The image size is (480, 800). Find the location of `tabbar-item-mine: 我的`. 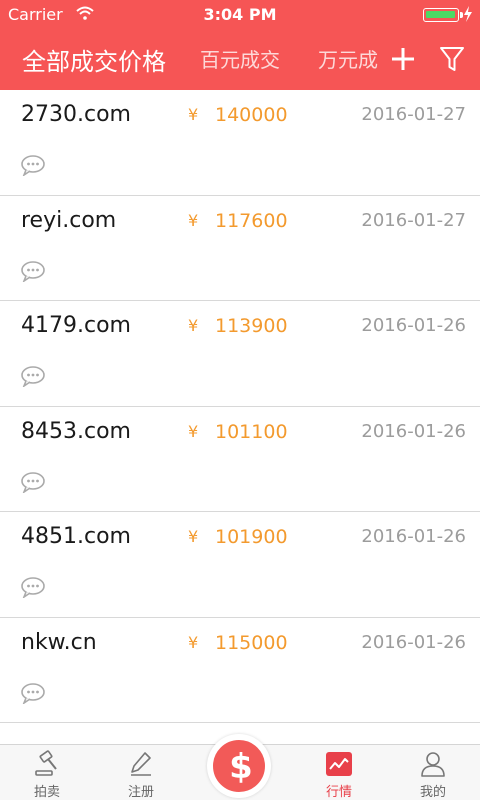

tabbar-item-mine: 我的 is located at coordinates (433, 772).